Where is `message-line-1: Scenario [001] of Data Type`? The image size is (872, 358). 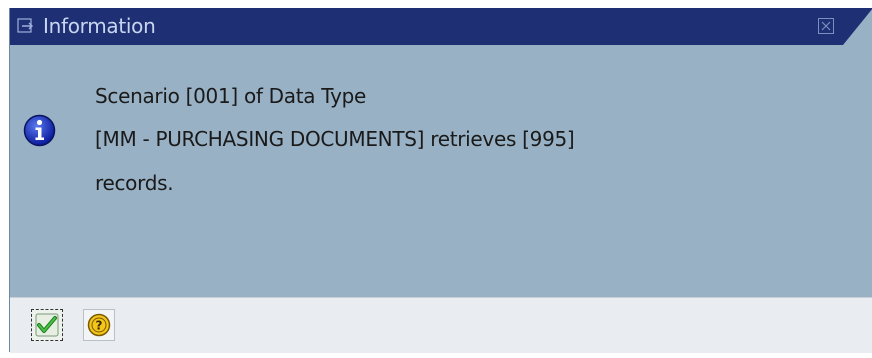 message-line-1: Scenario [001] of Data Type is located at coordinates (231, 96).